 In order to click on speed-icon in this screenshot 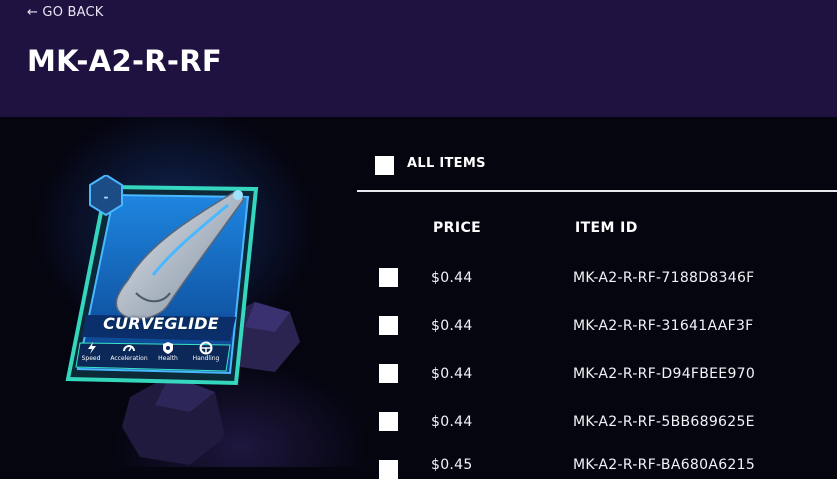, I will do `click(92, 348)`.